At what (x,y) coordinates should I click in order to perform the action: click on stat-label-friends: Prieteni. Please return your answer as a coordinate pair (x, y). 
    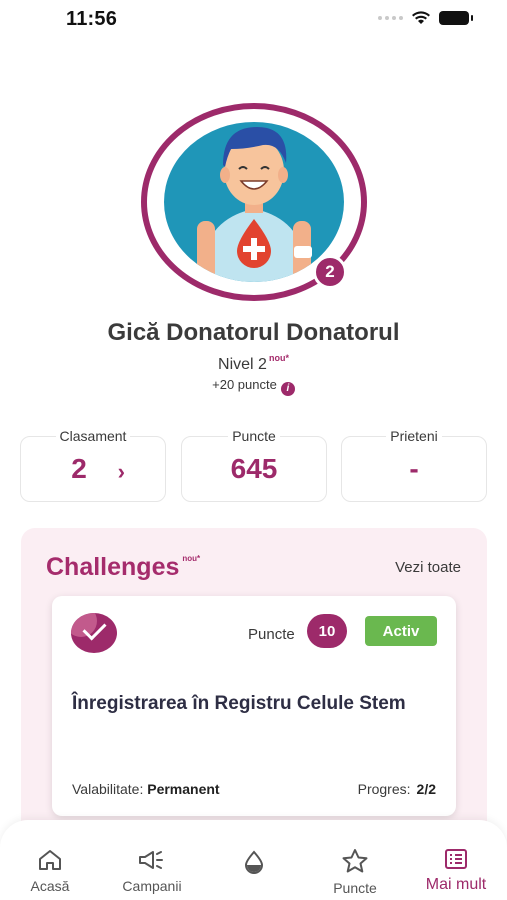
    Looking at the image, I should click on (414, 436).